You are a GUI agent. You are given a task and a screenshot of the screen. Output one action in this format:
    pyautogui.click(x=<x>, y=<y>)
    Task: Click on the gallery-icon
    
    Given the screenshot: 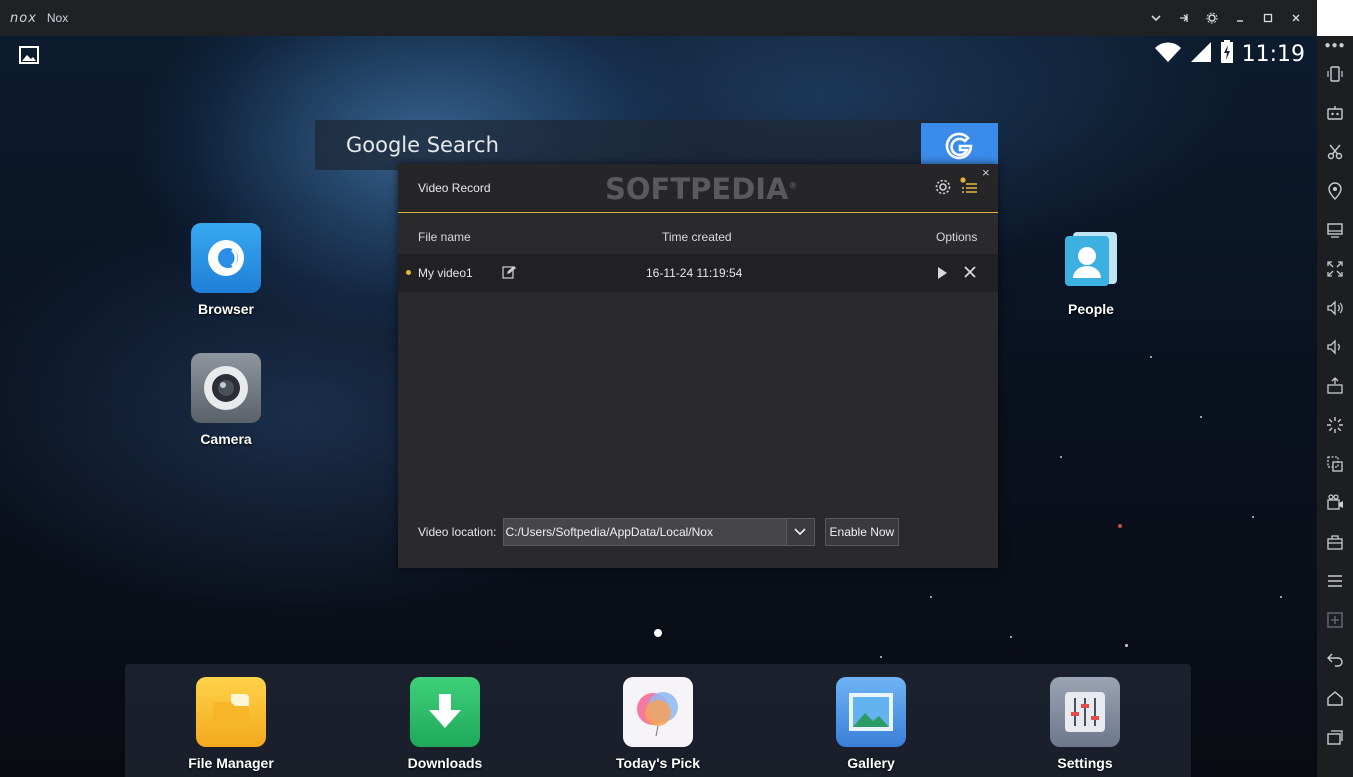 What is the action you would take?
    pyautogui.click(x=871, y=712)
    